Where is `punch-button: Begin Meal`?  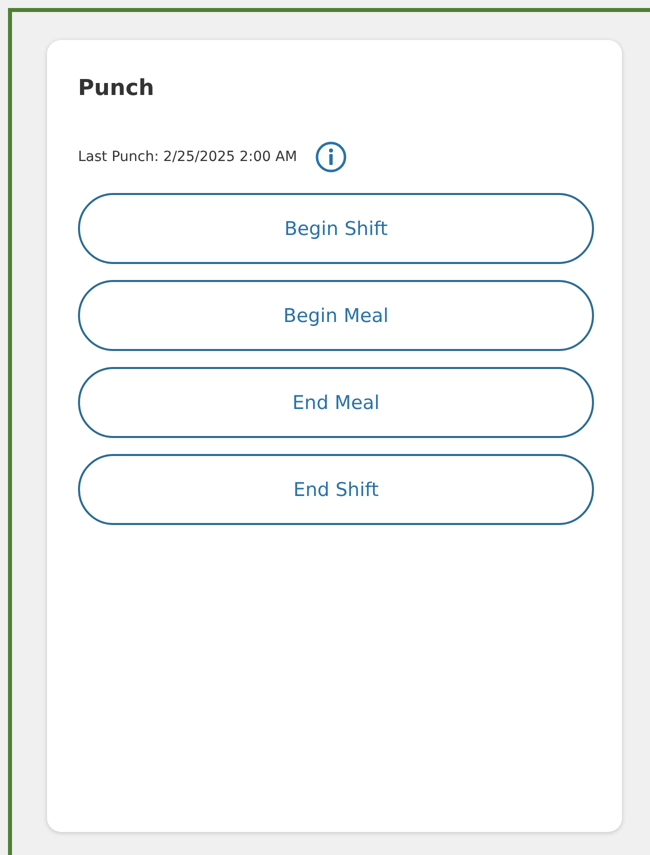
punch-button: Begin Meal is located at coordinates (336, 315).